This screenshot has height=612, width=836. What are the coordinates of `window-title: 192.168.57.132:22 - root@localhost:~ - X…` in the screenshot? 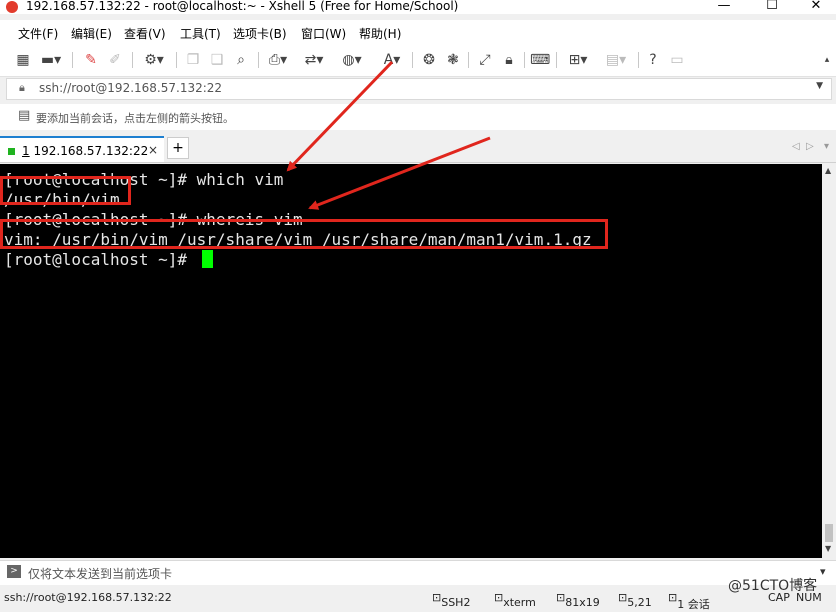 It's located at (242, 6).